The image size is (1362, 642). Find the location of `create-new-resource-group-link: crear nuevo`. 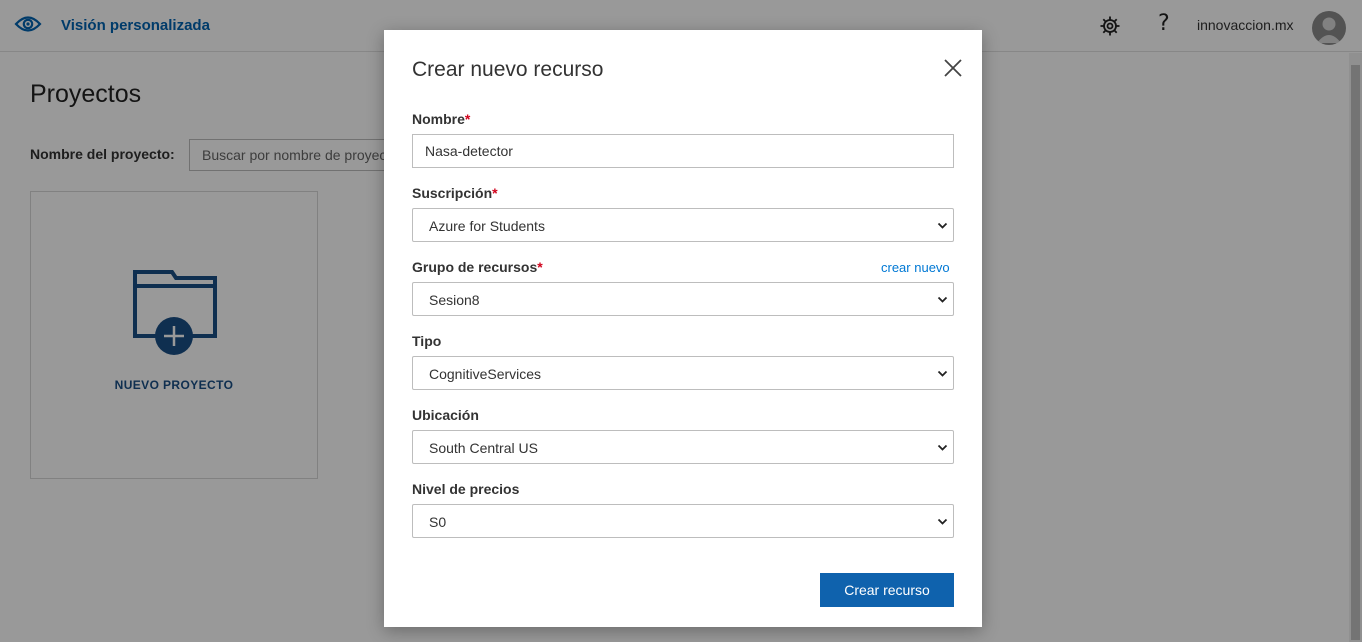

create-new-resource-group-link: crear nuevo is located at coordinates (915, 267).